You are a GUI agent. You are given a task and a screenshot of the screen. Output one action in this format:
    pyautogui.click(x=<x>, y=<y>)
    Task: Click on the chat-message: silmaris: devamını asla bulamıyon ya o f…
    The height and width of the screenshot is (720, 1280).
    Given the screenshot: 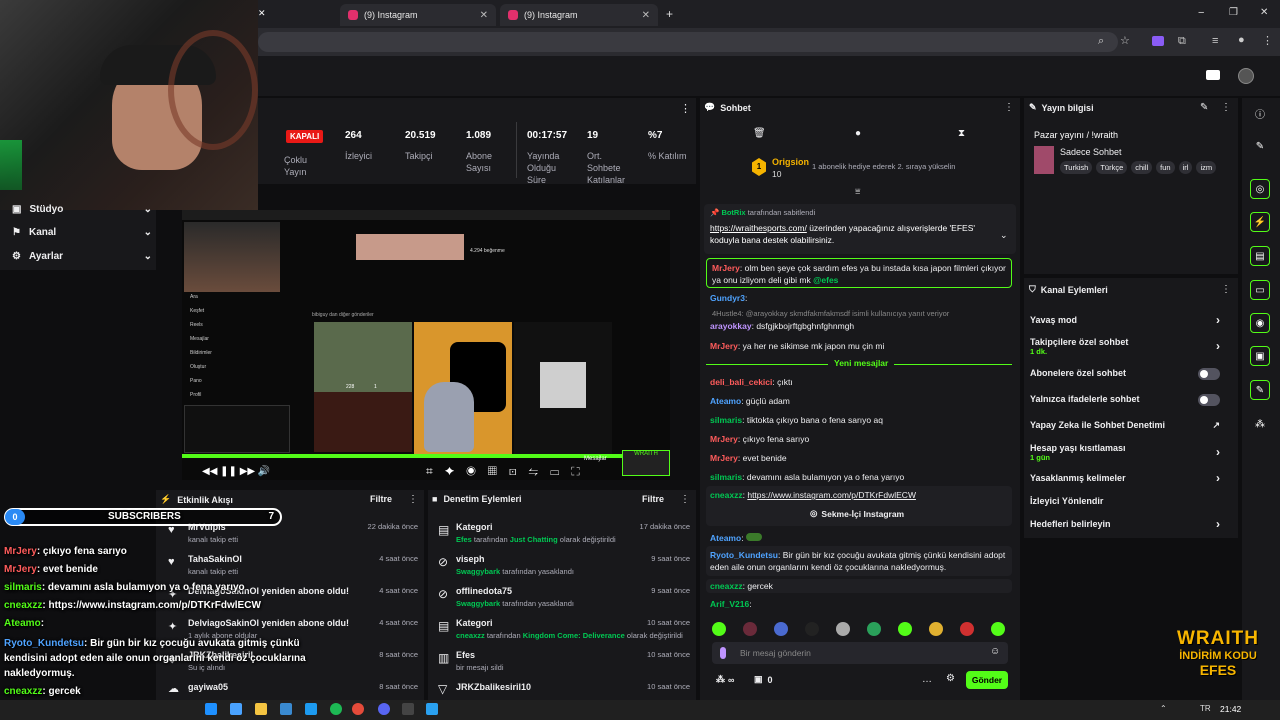 What is the action you would take?
    pyautogui.click(x=807, y=477)
    